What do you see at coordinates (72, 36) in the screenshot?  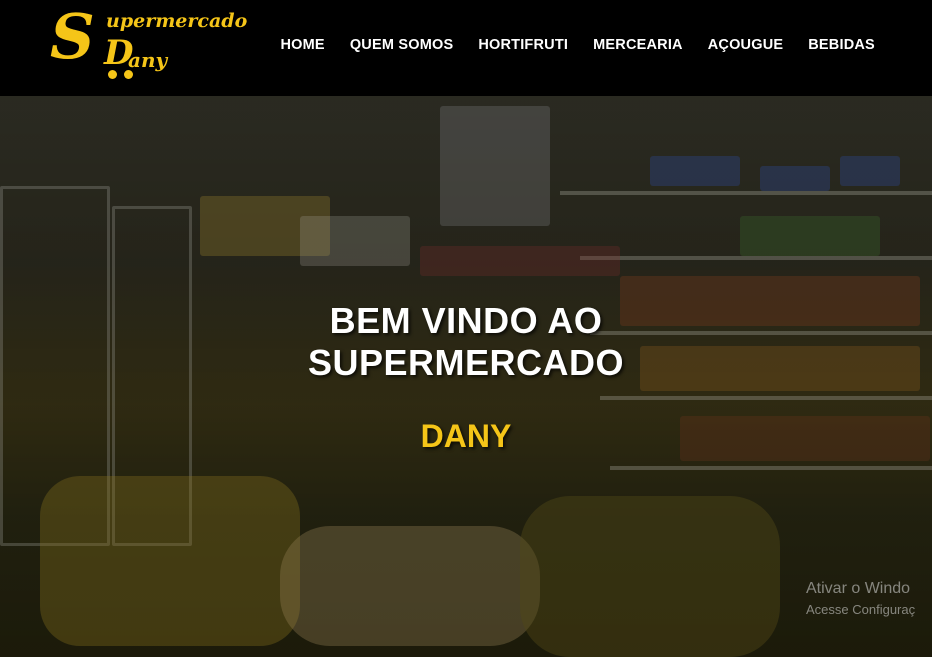 I see `logo-initial: S` at bounding box center [72, 36].